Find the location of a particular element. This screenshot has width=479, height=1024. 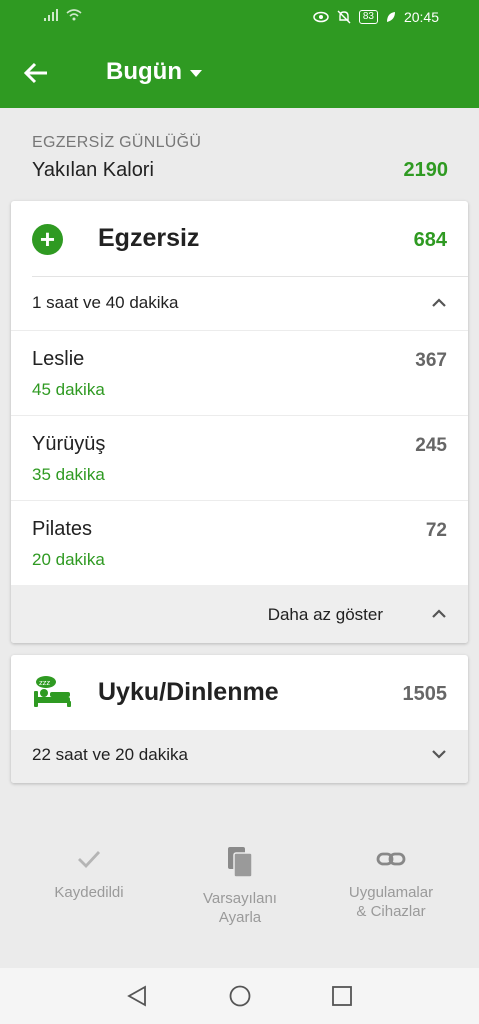

exercise-item-duration: 20 dakika is located at coordinates (68, 559).